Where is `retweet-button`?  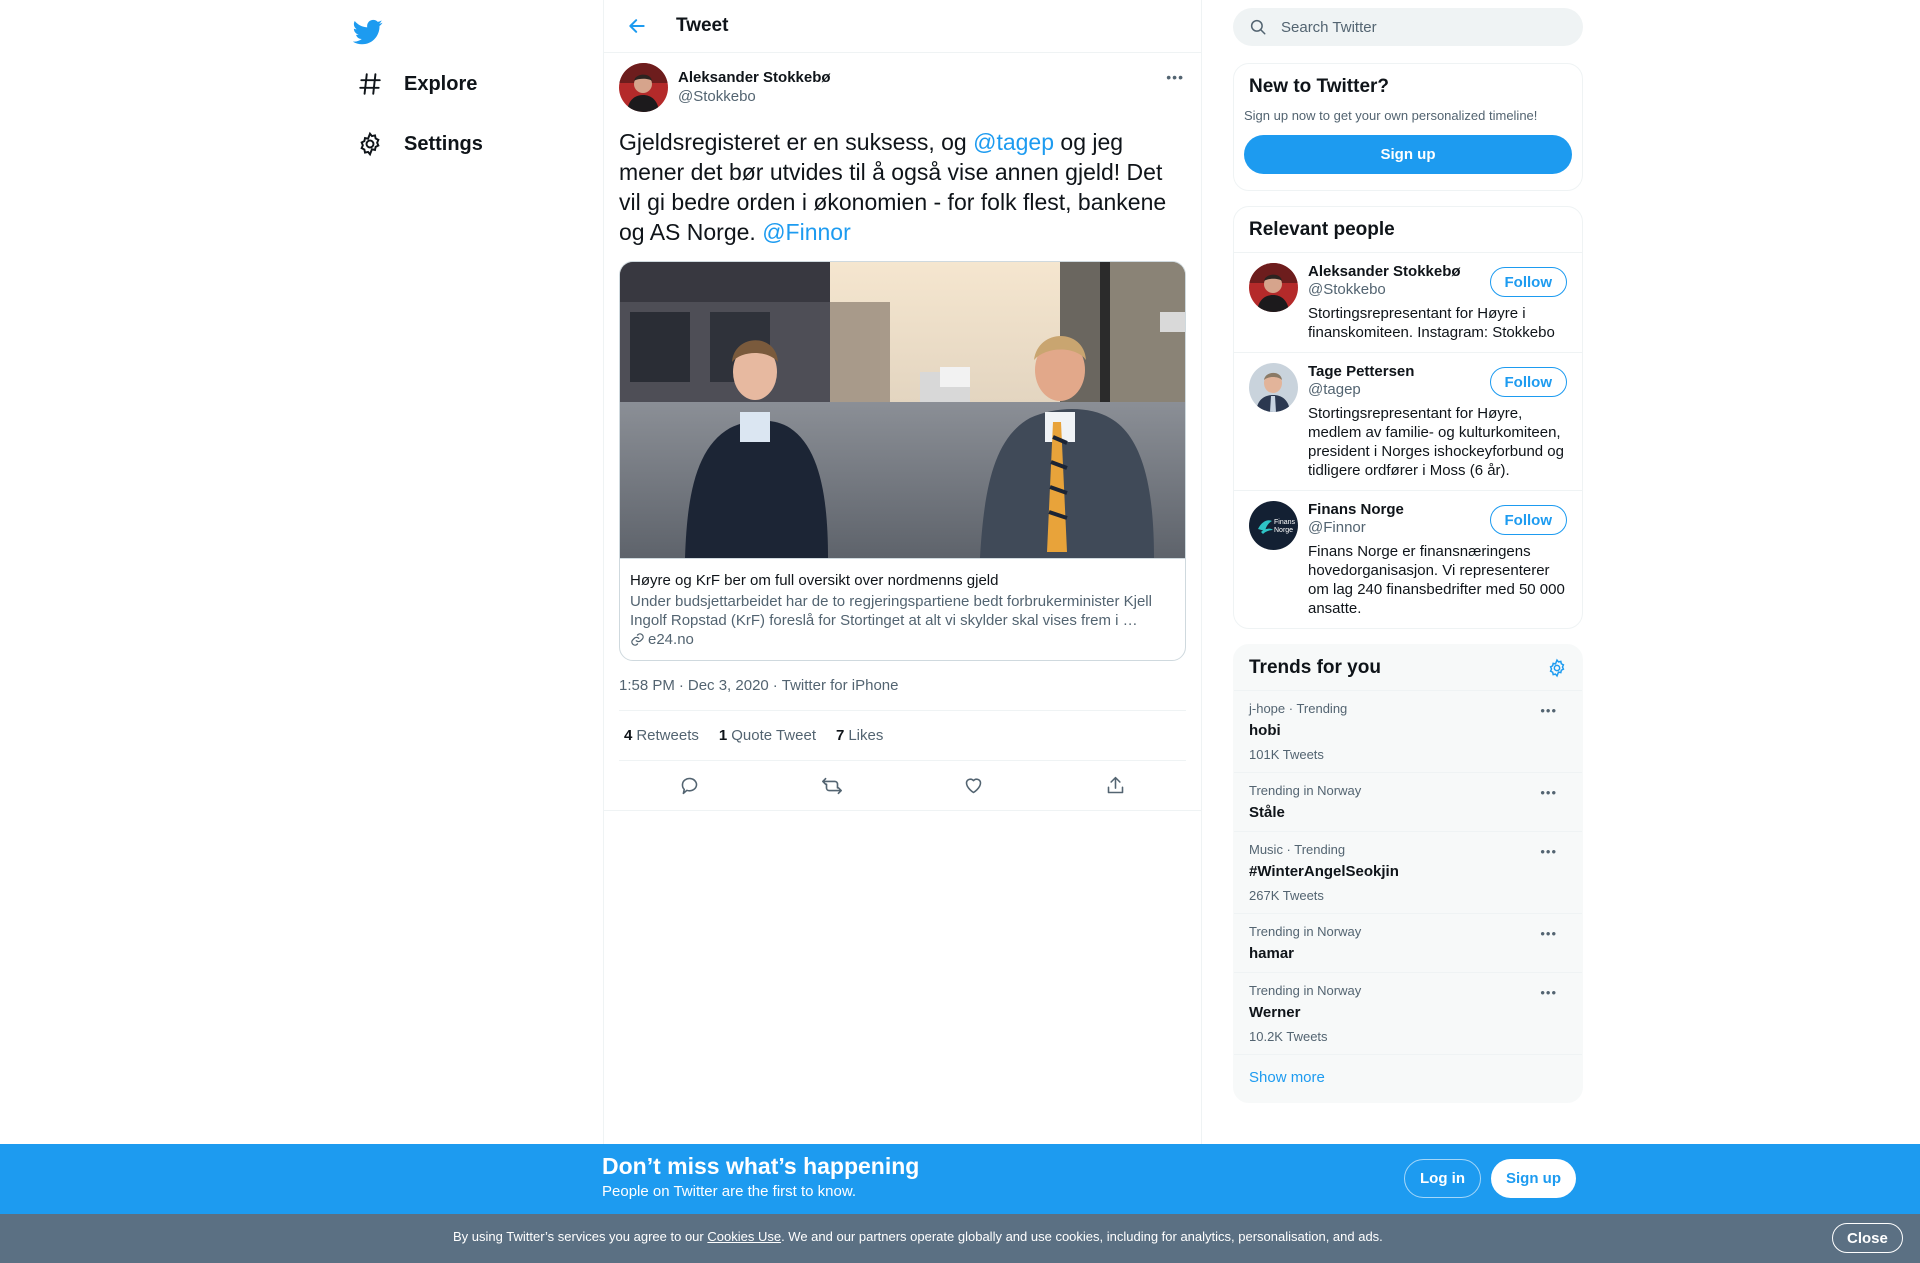
retweet-button is located at coordinates (832, 786).